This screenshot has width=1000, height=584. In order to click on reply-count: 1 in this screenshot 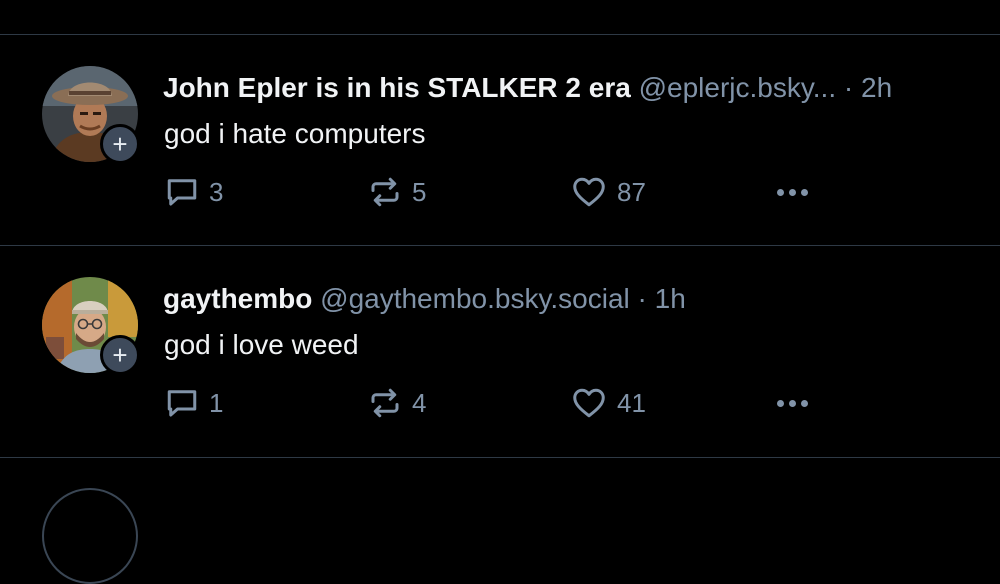, I will do `click(216, 402)`.